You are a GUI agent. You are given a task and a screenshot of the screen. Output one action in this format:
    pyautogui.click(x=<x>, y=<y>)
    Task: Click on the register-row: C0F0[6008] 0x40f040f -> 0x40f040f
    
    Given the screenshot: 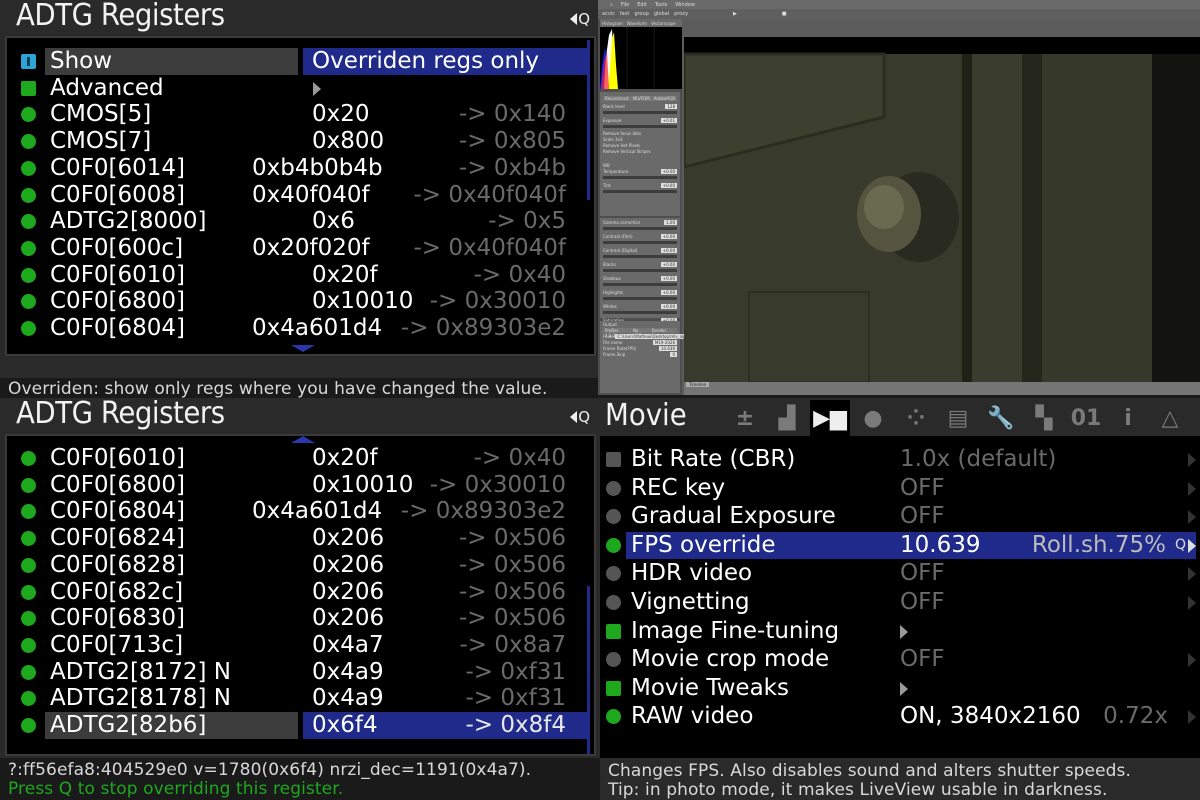 What is the action you would take?
    pyautogui.click(x=300, y=195)
    